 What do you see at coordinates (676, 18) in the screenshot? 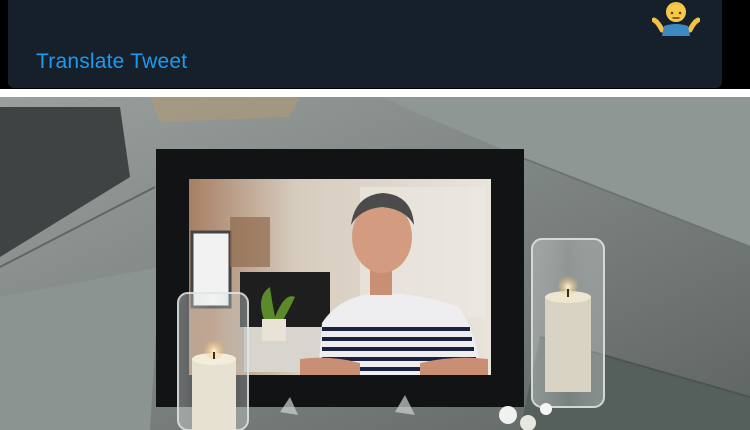
I see `person-shrugging-emoji-icon` at bounding box center [676, 18].